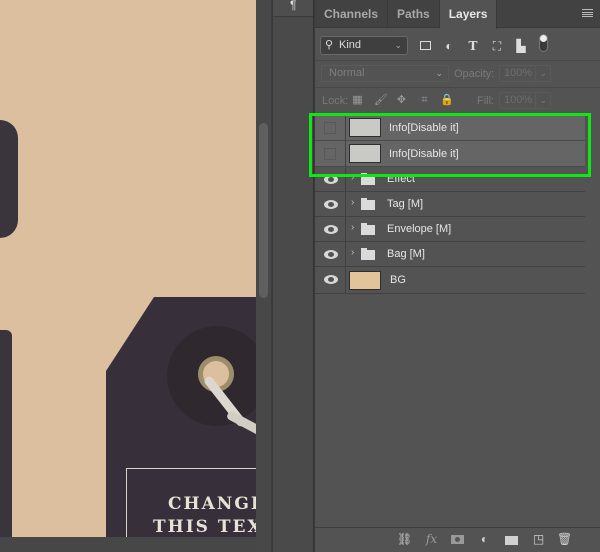 The height and width of the screenshot is (552, 600). Describe the element at coordinates (347, 73) in the screenshot. I see `blend-mode-value: Normal` at that location.